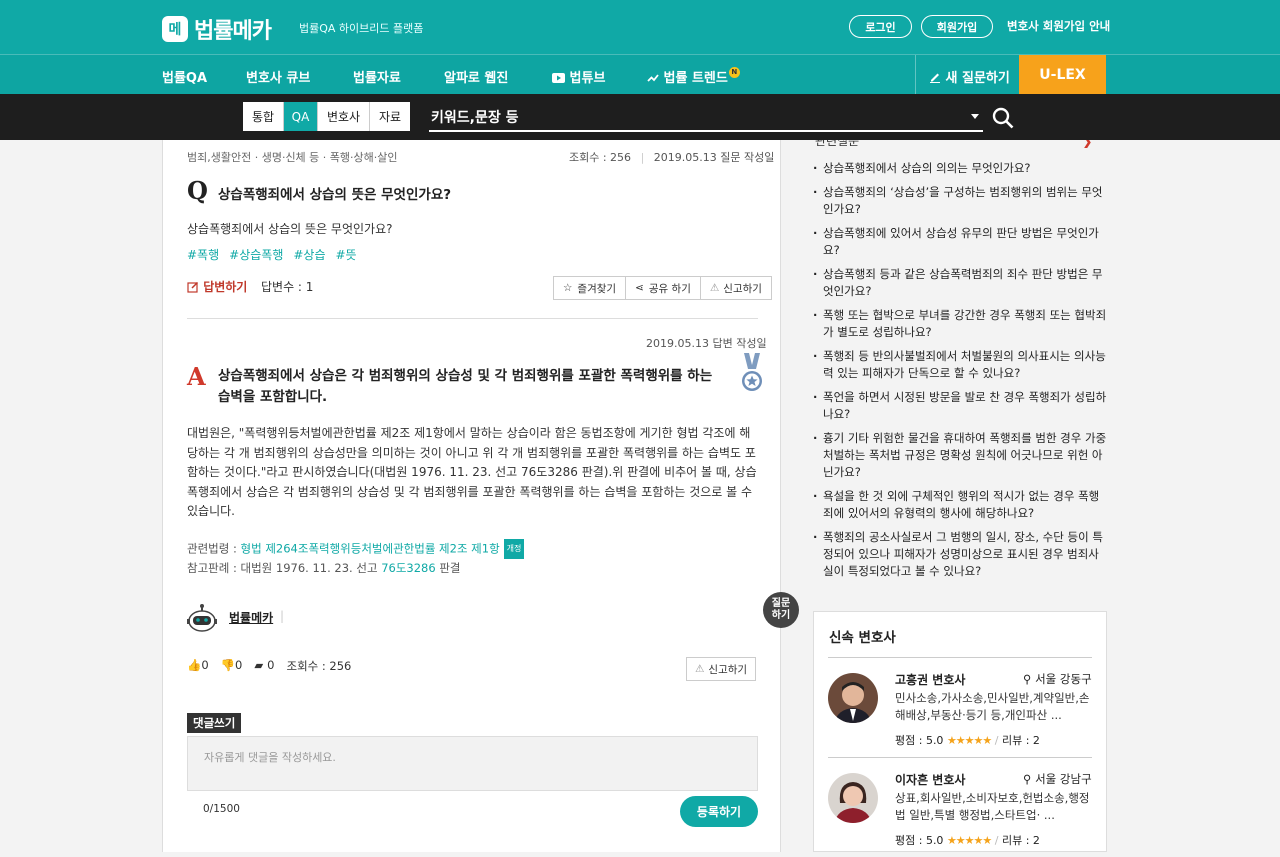 This screenshot has height=857, width=1280. I want to click on lawyer-signup-link: 변호사 회원가입 안내, so click(1058, 26).